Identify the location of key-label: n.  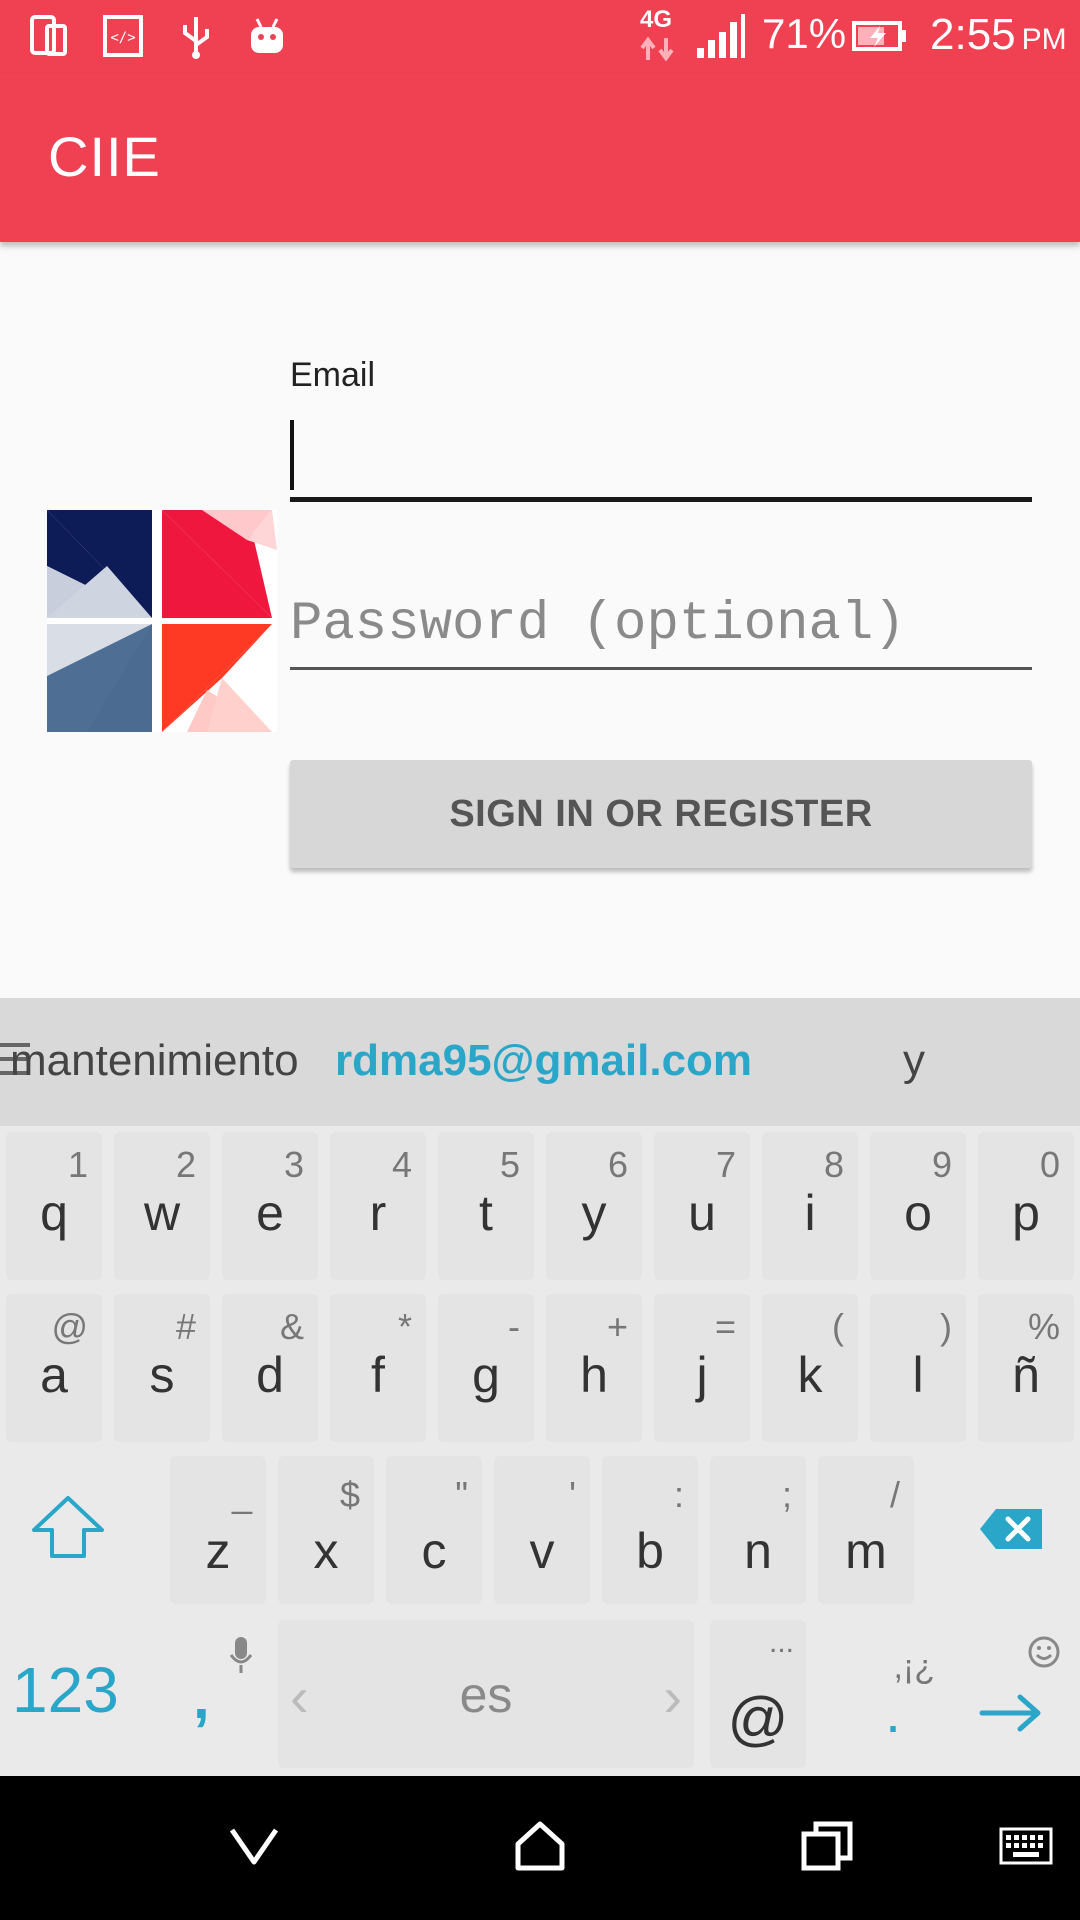
(758, 1551).